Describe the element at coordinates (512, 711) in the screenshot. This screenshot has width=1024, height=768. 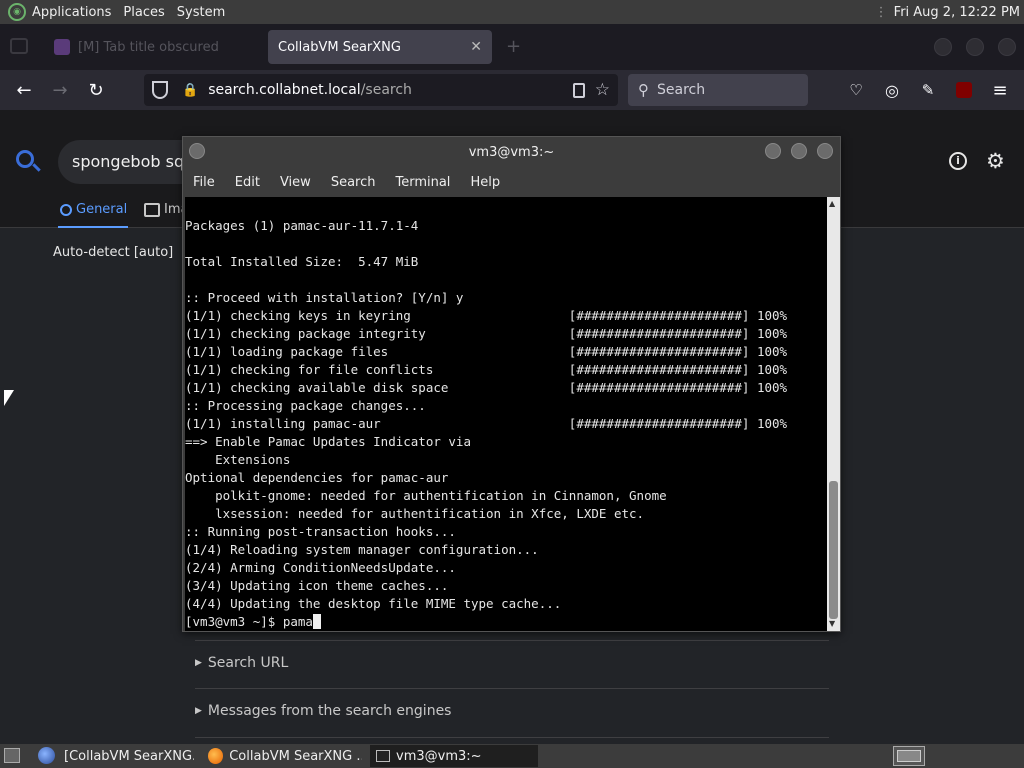
I see `engine-messages-toggle: ▶ Messages from the search engines` at that location.